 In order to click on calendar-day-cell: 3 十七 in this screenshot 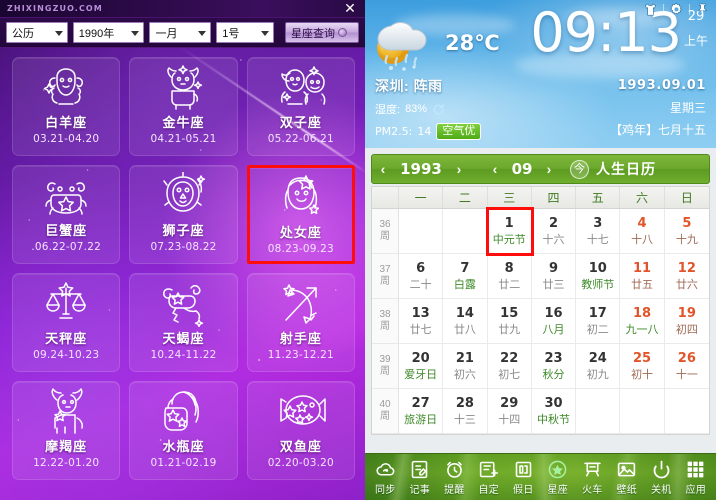, I will do `click(598, 231)`.